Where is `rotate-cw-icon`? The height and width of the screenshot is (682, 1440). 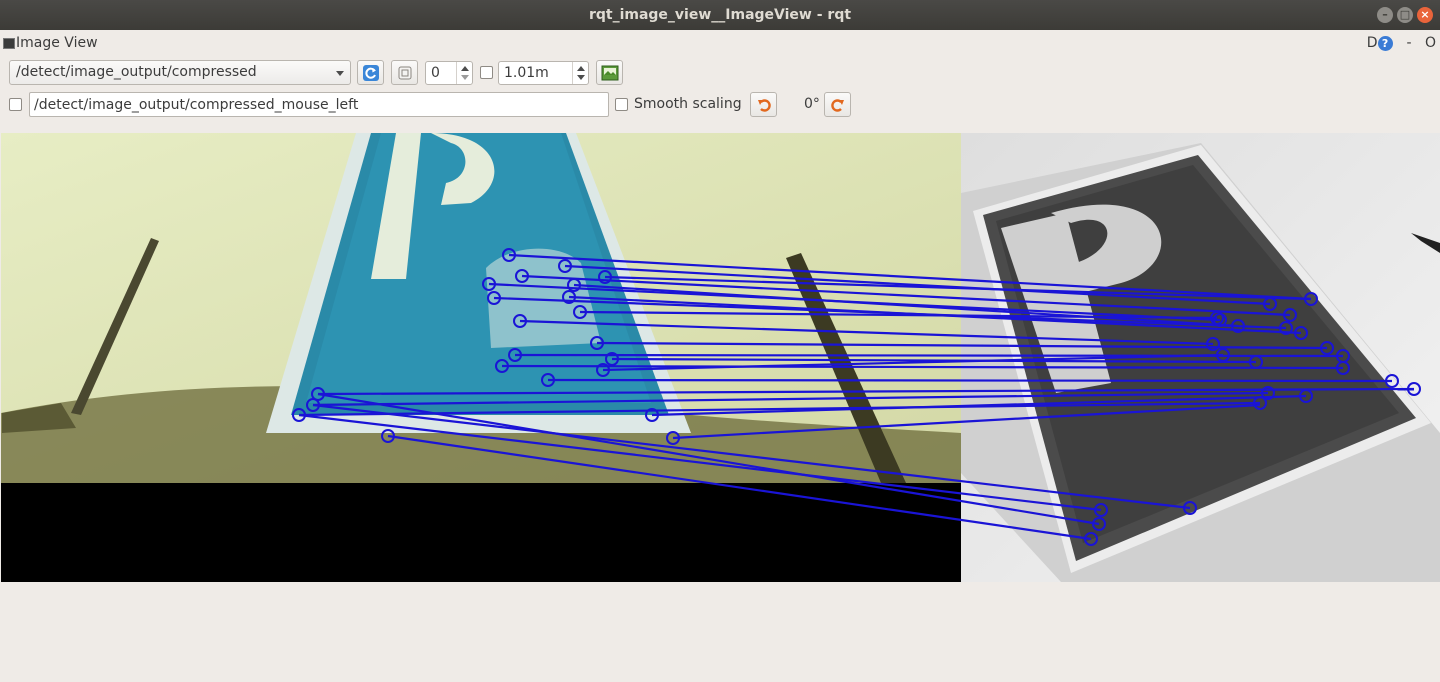
rotate-cw-icon is located at coordinates (837, 105).